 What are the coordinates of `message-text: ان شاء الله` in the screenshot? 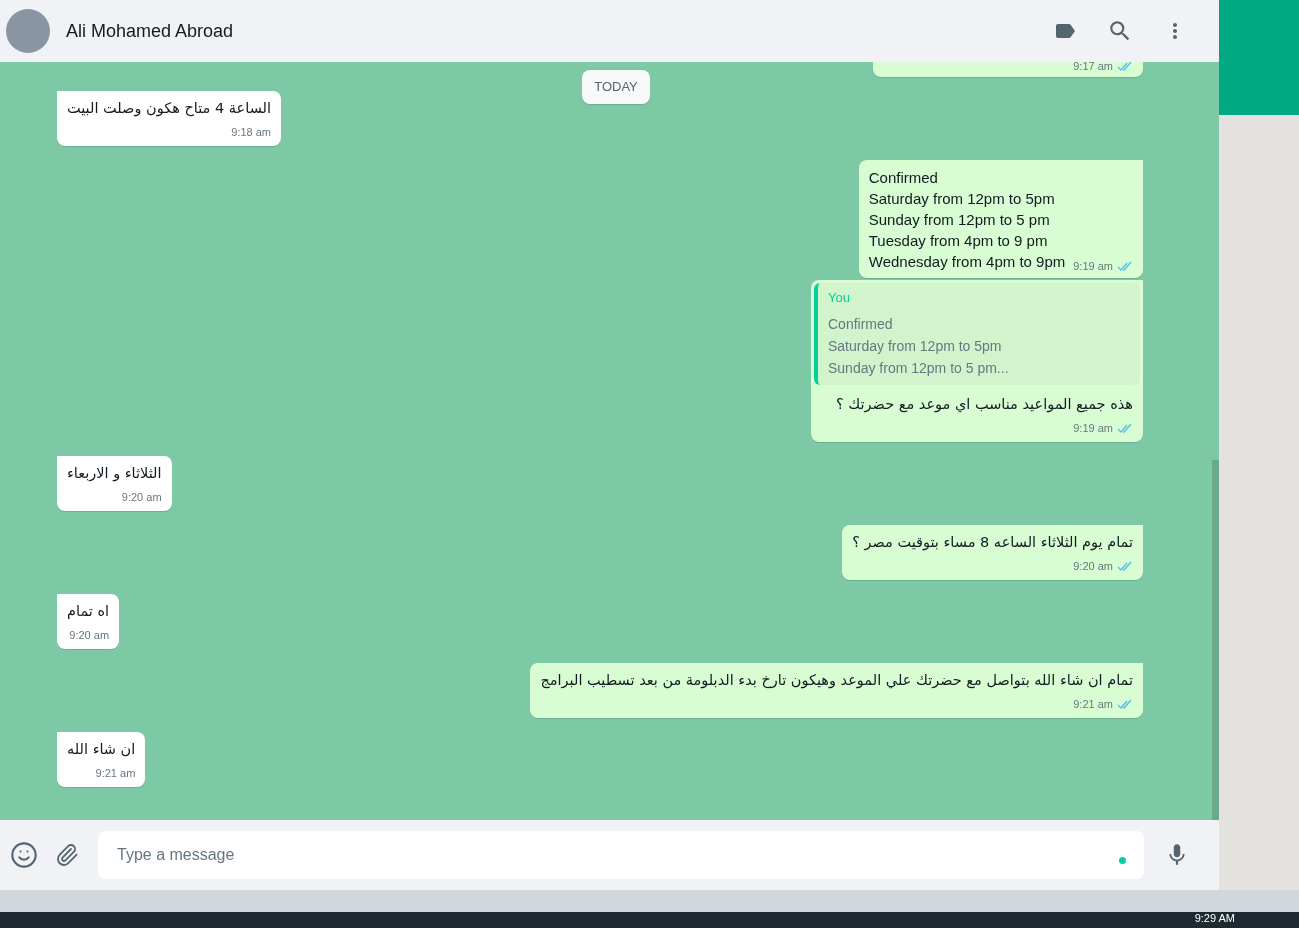 It's located at (101, 749).